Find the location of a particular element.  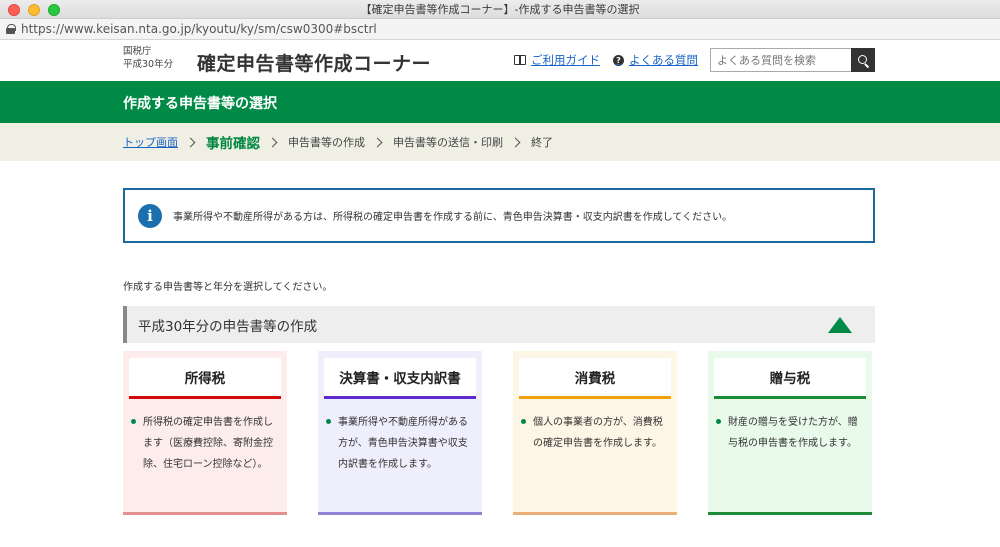

search-icon is located at coordinates (863, 60).